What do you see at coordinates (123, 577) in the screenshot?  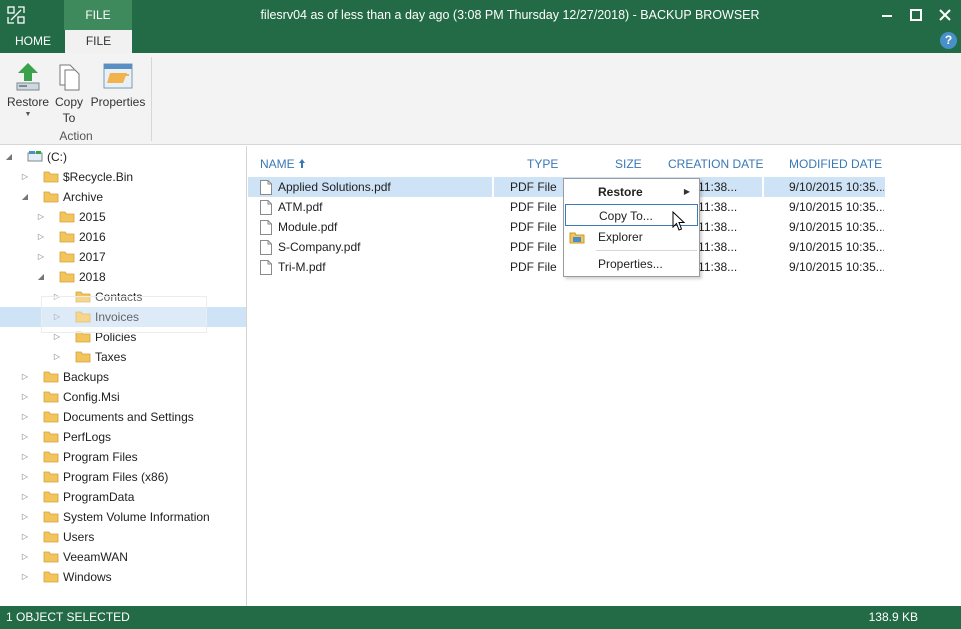 I see `tree-item: ▷ Windows` at bounding box center [123, 577].